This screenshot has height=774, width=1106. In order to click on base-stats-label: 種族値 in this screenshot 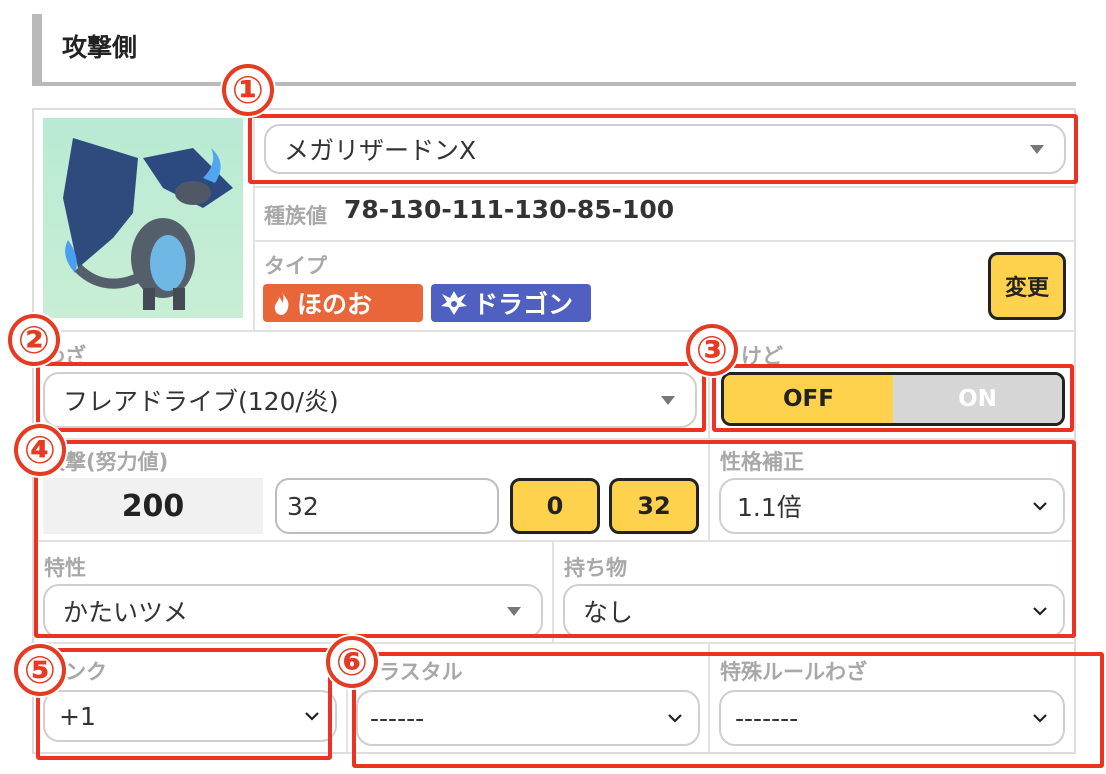, I will do `click(295, 216)`.